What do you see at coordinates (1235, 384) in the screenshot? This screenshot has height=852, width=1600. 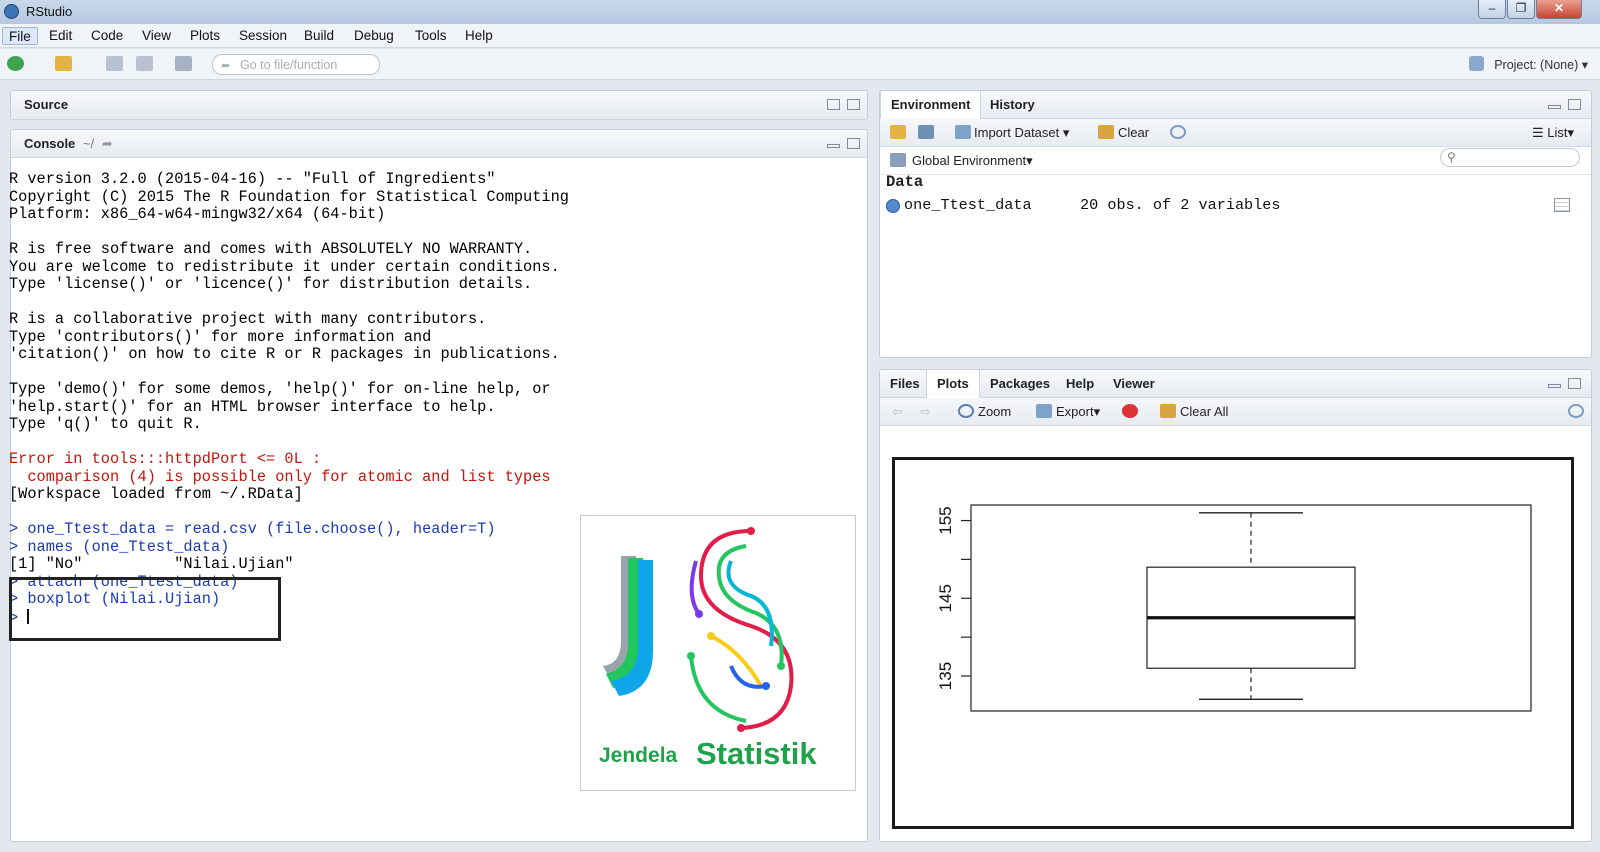 I see `plots-tabbar: Files Plots Packages Help Viewer` at bounding box center [1235, 384].